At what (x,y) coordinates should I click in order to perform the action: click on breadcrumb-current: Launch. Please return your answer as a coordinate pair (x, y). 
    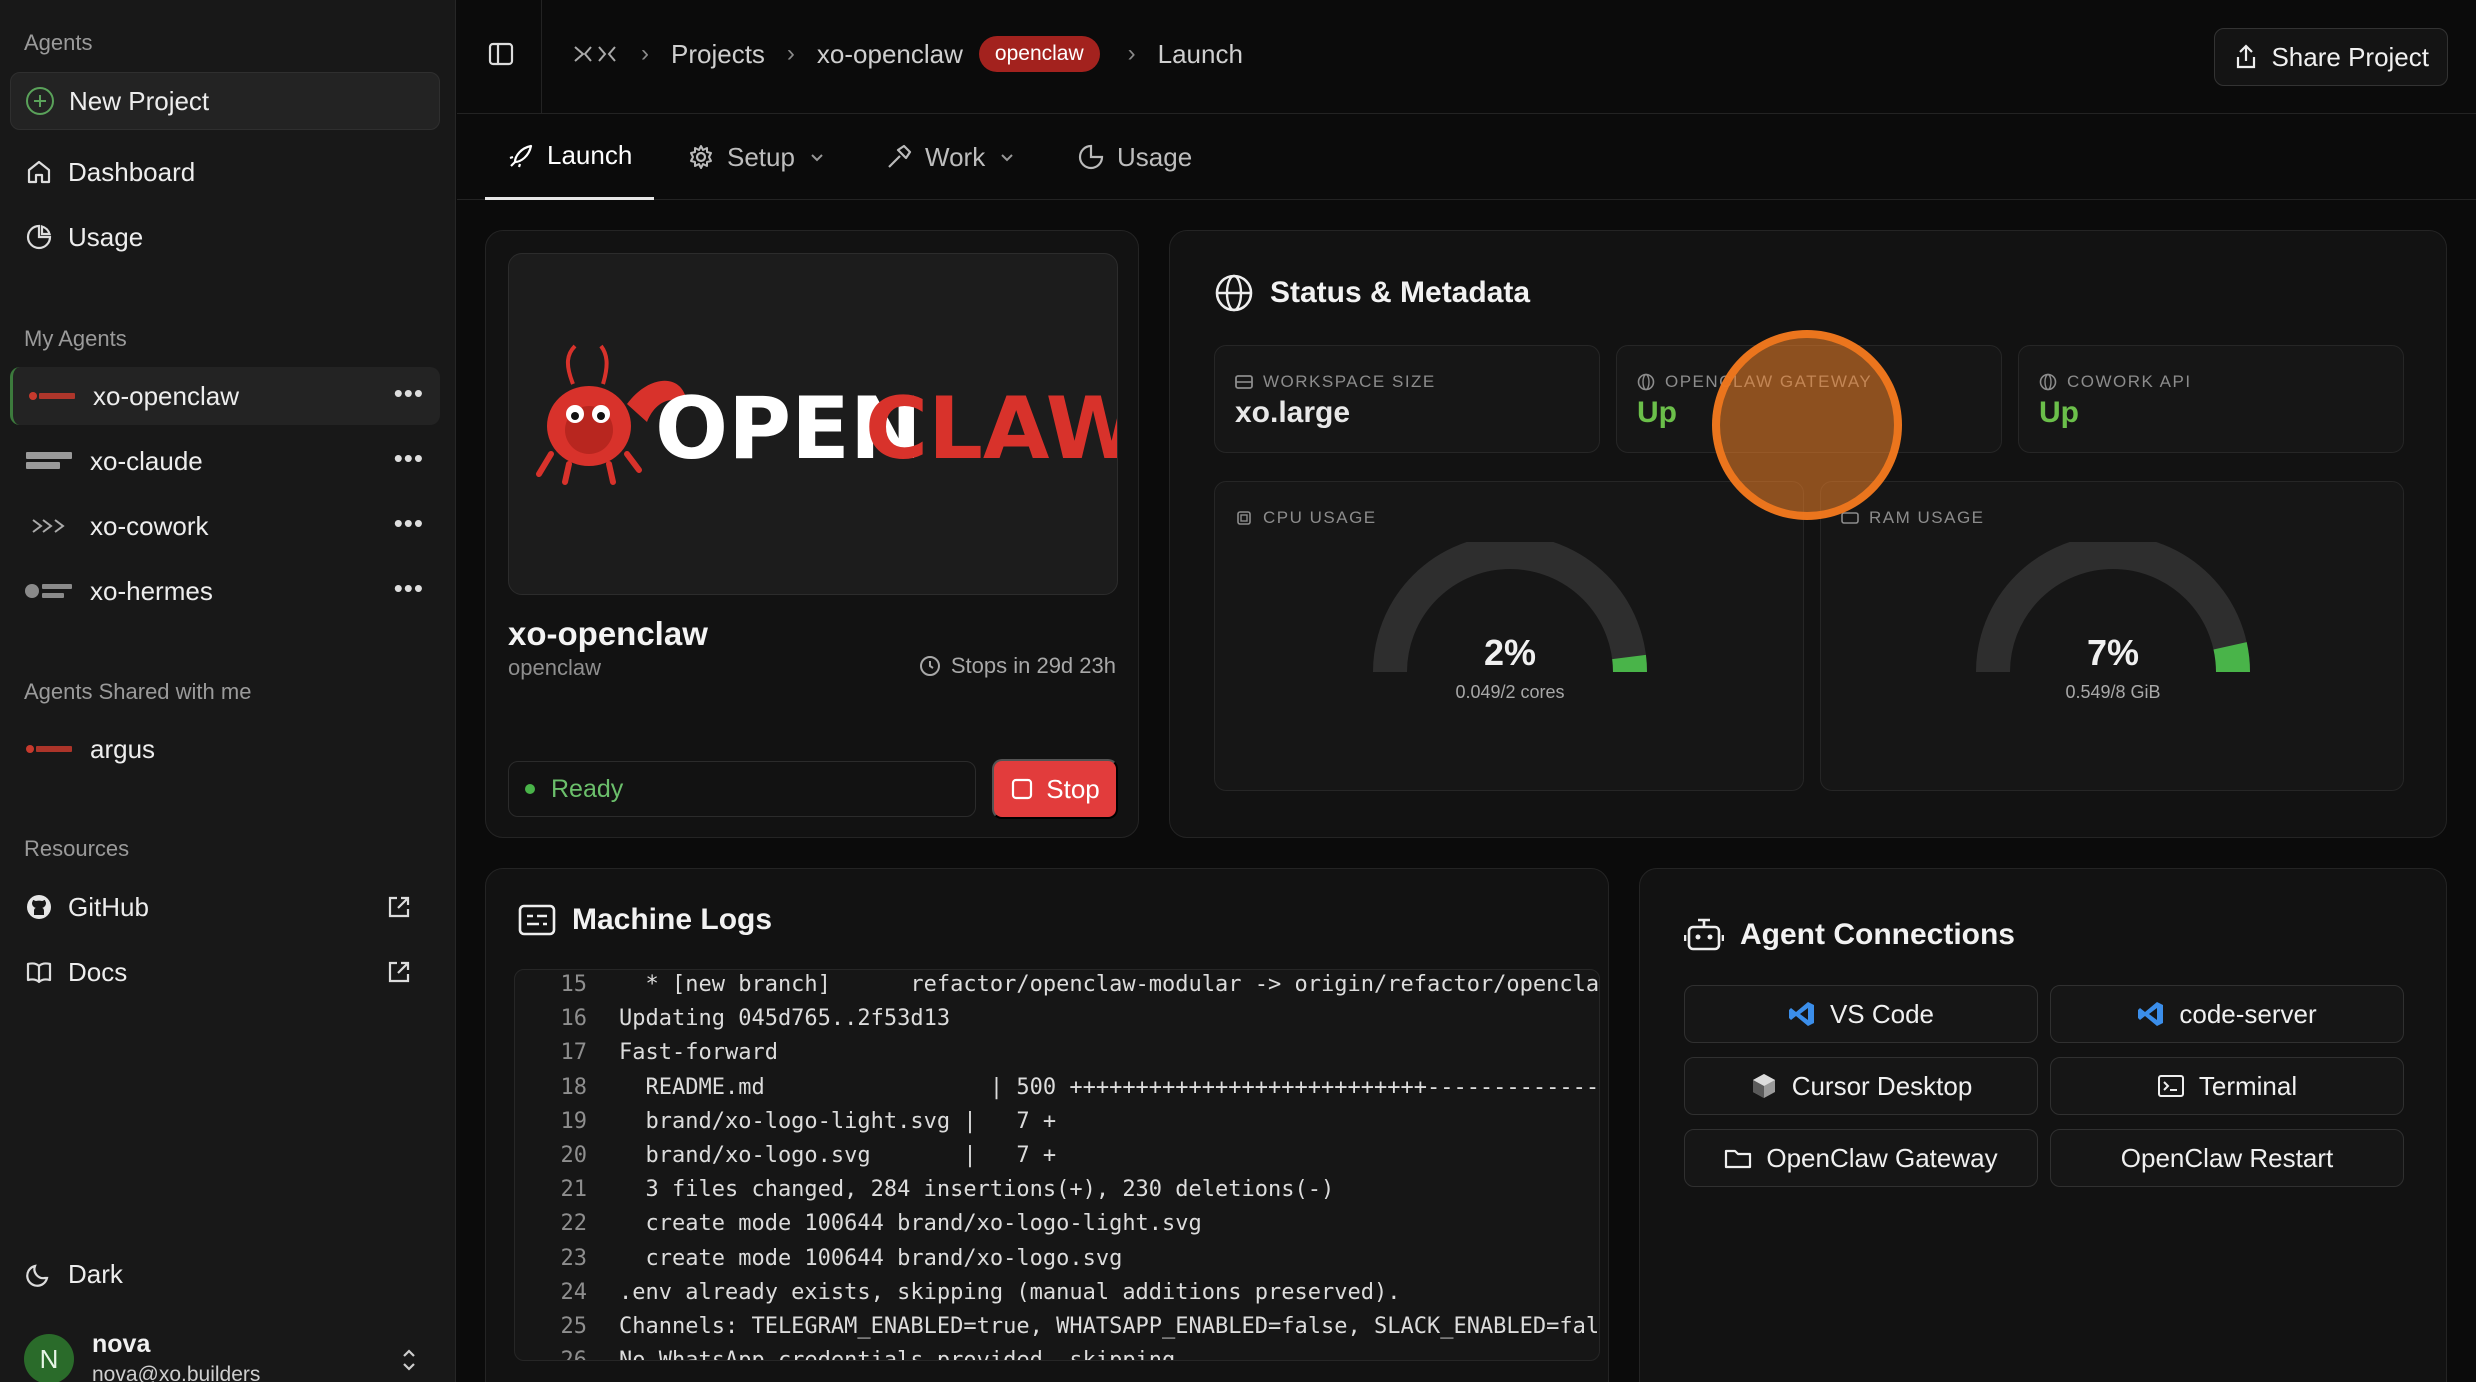
    Looking at the image, I should click on (1200, 53).